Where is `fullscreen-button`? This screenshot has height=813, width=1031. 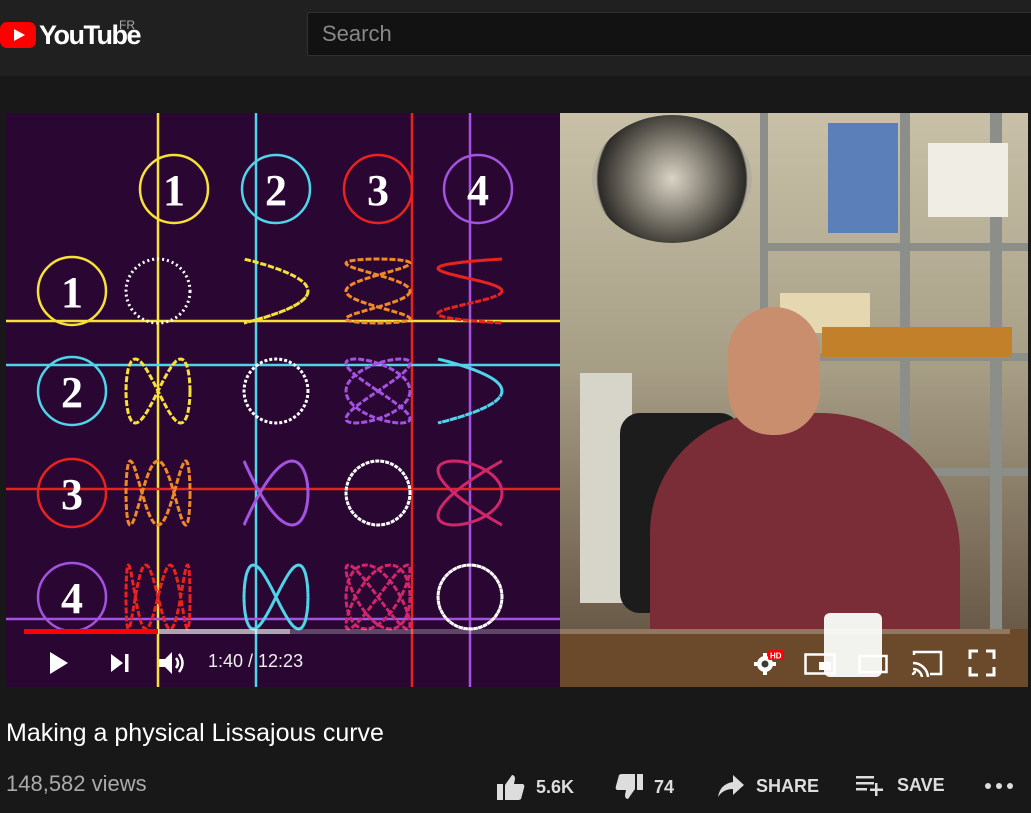
fullscreen-button is located at coordinates (982, 665).